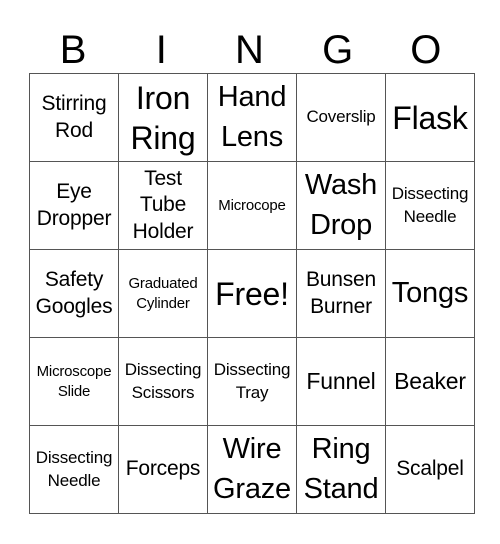  I want to click on bingo-cell: Forceps, so click(163, 469).